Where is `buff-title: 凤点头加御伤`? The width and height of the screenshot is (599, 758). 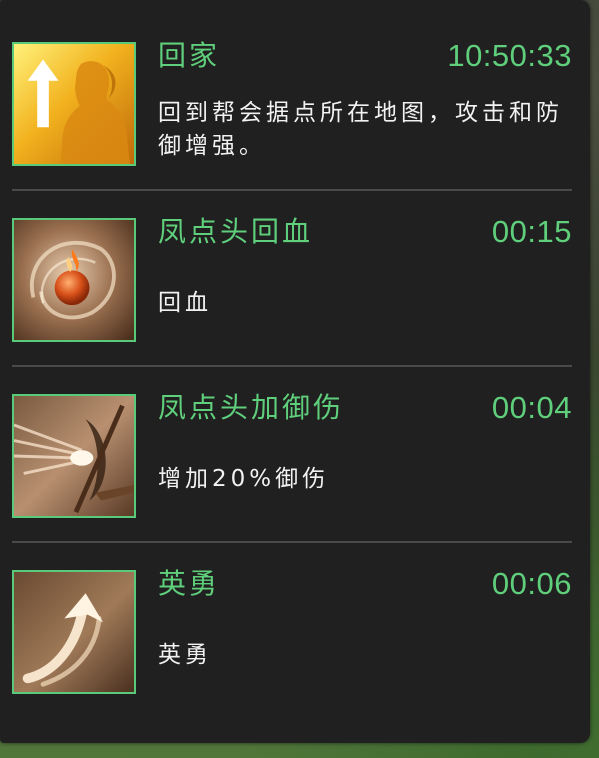
buff-title: 凤点头加御伤 is located at coordinates (251, 407).